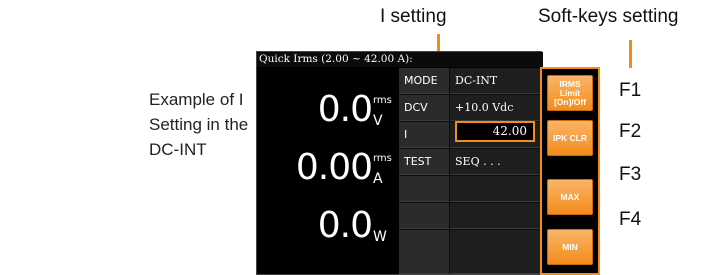 The height and width of the screenshot is (275, 723). What do you see at coordinates (495, 81) in the screenshot?
I see `mode-value: DC-INT` at bounding box center [495, 81].